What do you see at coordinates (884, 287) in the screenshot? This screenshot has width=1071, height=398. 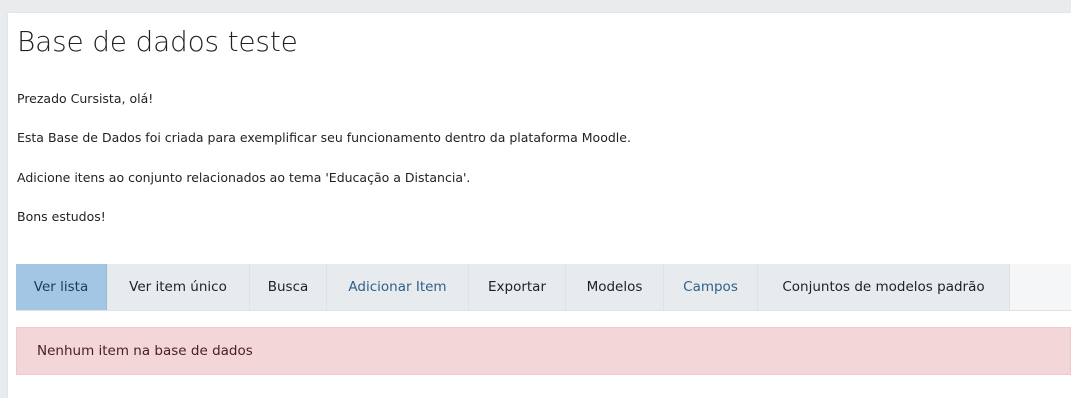 I see `tab-conjuntos-modelos-padrao: Conjuntos de modelos padrão` at bounding box center [884, 287].